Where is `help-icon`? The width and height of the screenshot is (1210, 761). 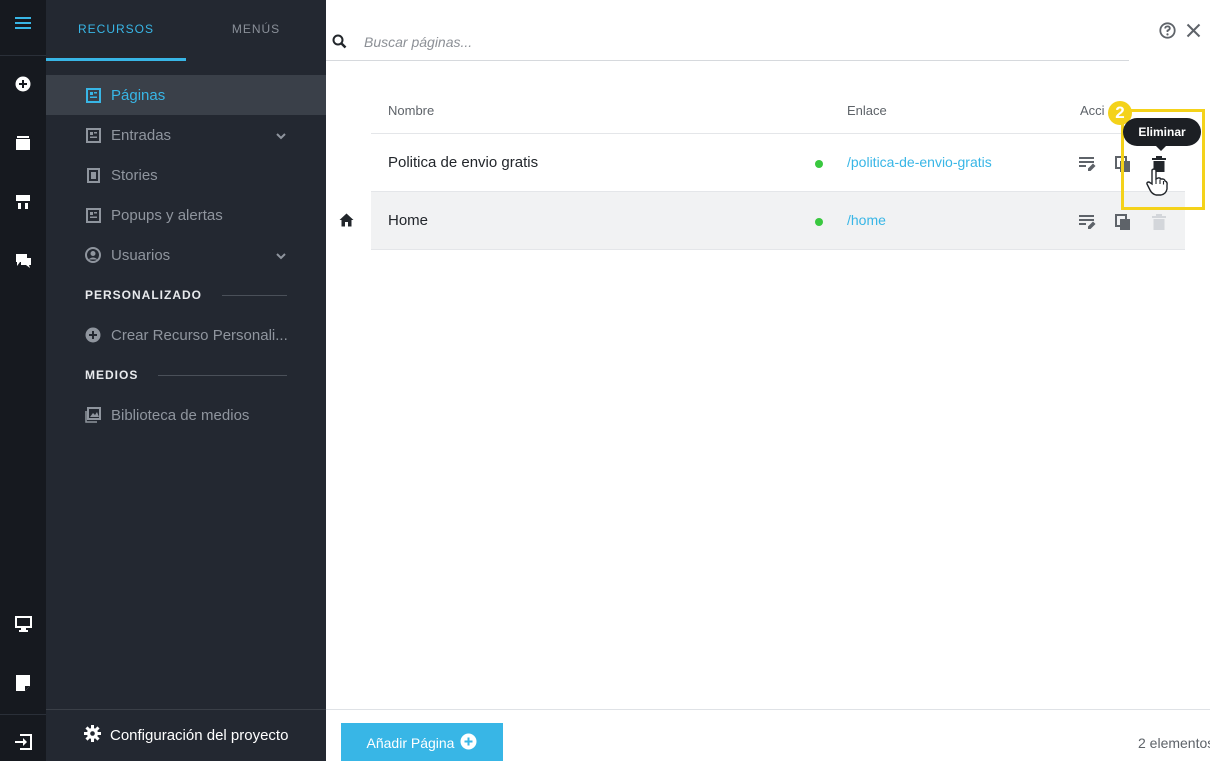
help-icon is located at coordinates (1167, 30).